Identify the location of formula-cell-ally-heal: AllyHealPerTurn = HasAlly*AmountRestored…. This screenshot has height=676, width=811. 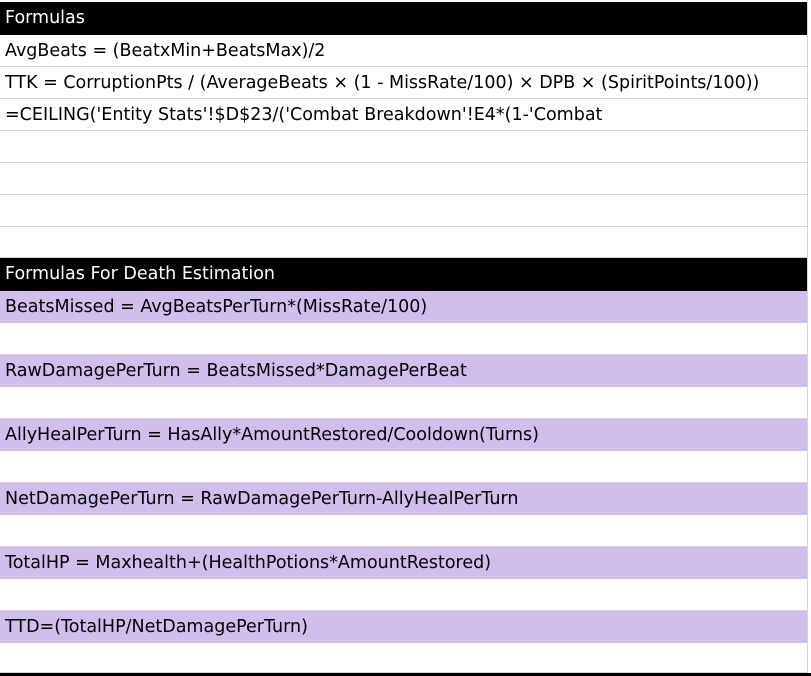
(403, 435).